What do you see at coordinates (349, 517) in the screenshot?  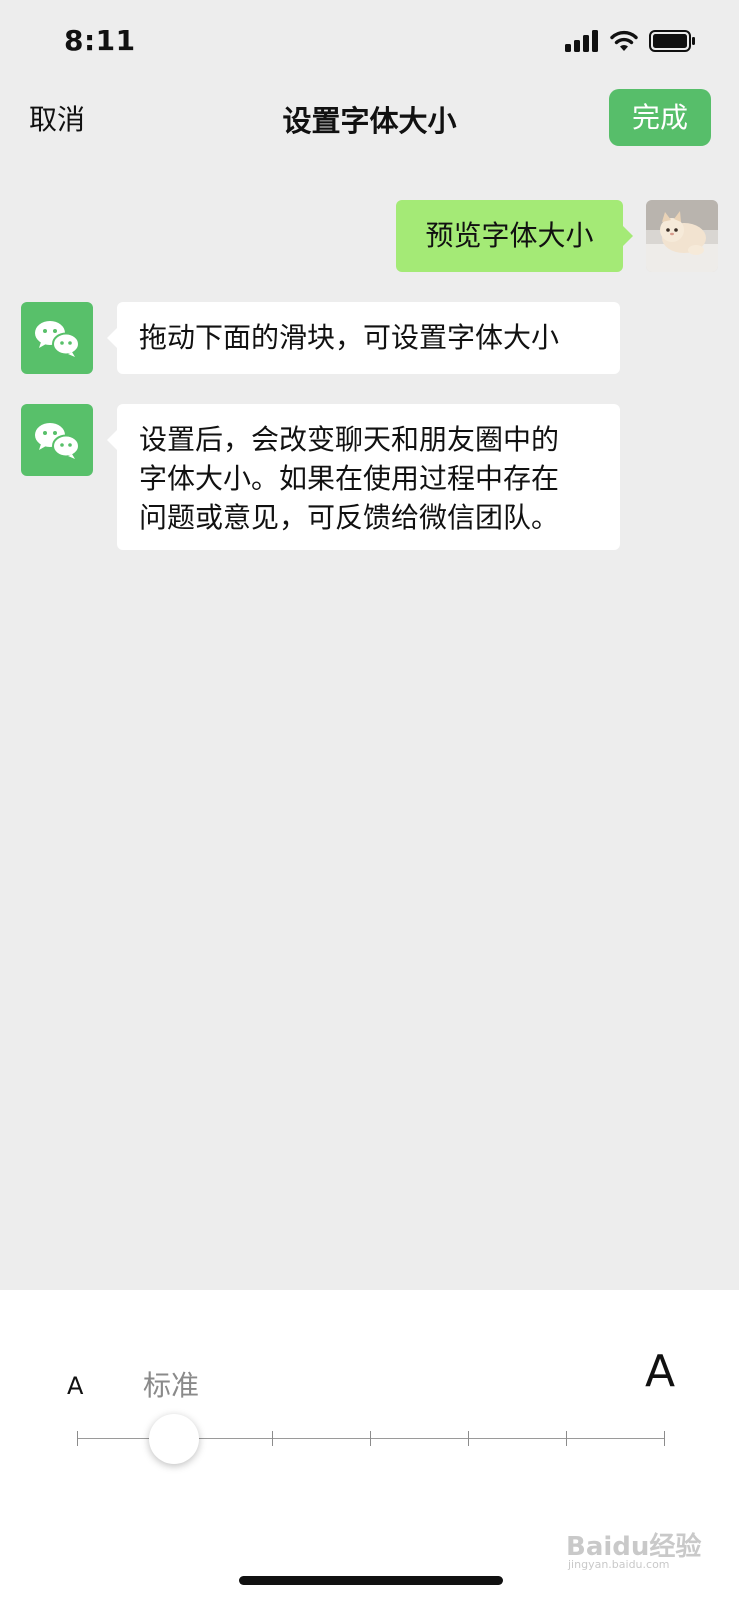 I see `message-line: 问题或意见，可反馈给微信团队。` at bounding box center [349, 517].